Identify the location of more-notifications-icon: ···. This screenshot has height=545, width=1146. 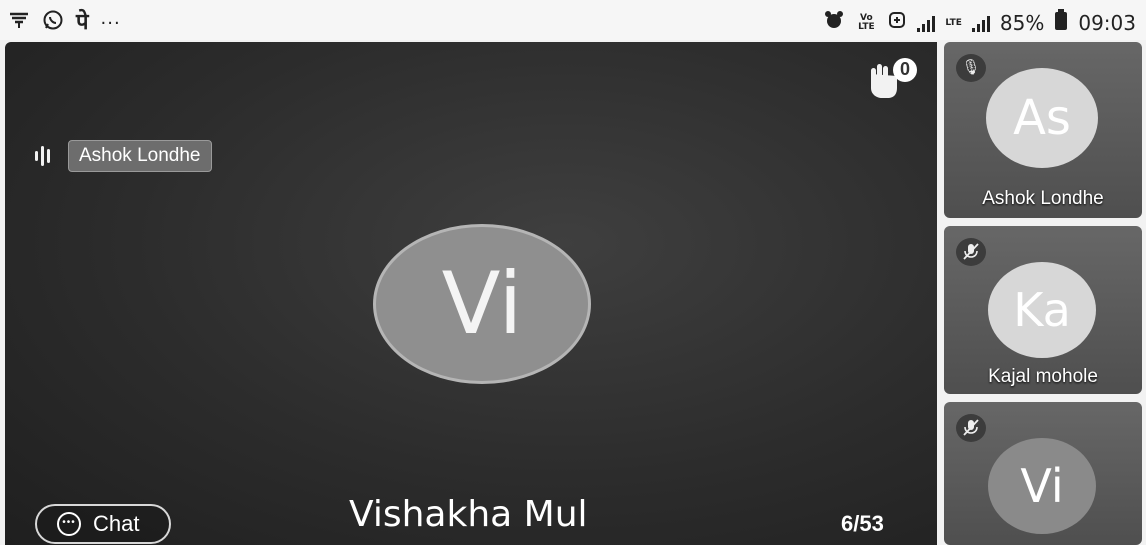
(110, 23).